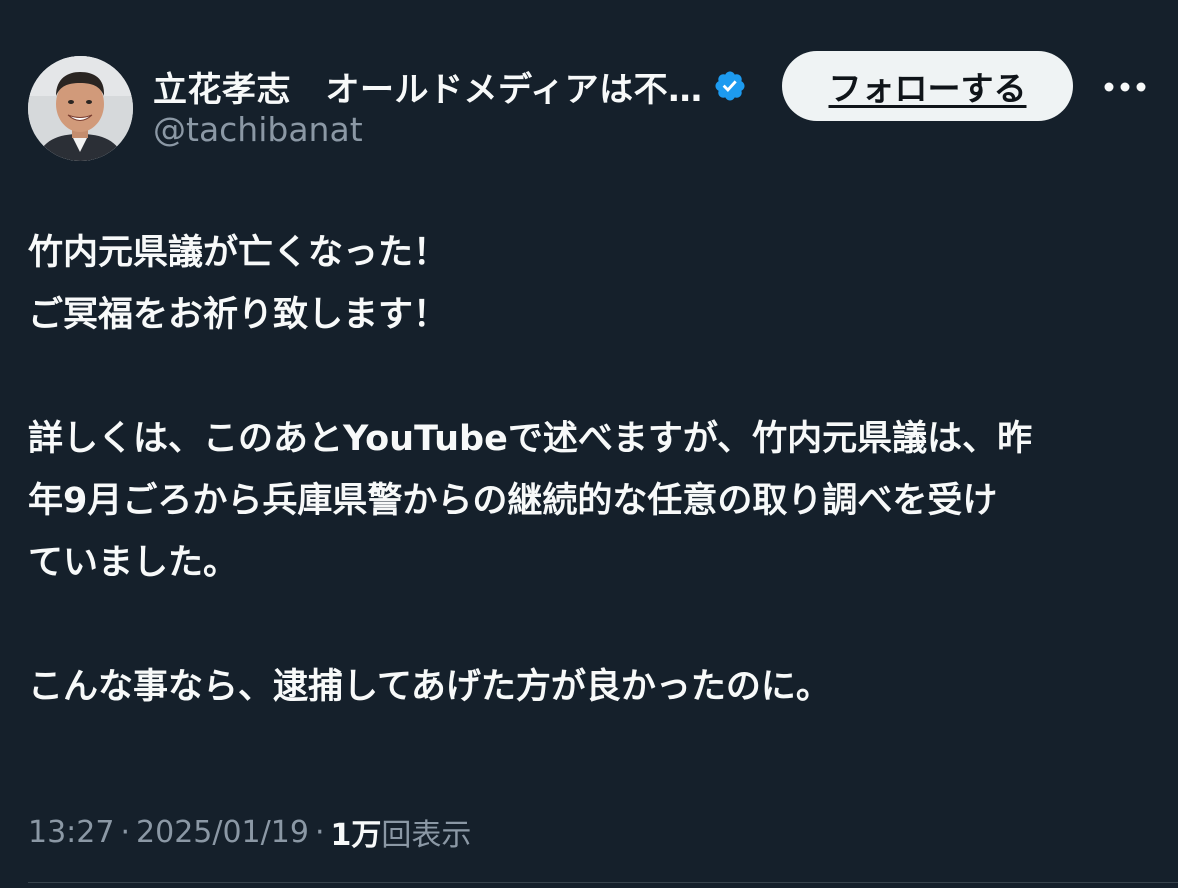 The width and height of the screenshot is (1178, 888). What do you see at coordinates (530, 439) in the screenshot?
I see `tweet-line: 詳しくは、このあとYouTubeで述べますが、竹内元県議は、昨` at bounding box center [530, 439].